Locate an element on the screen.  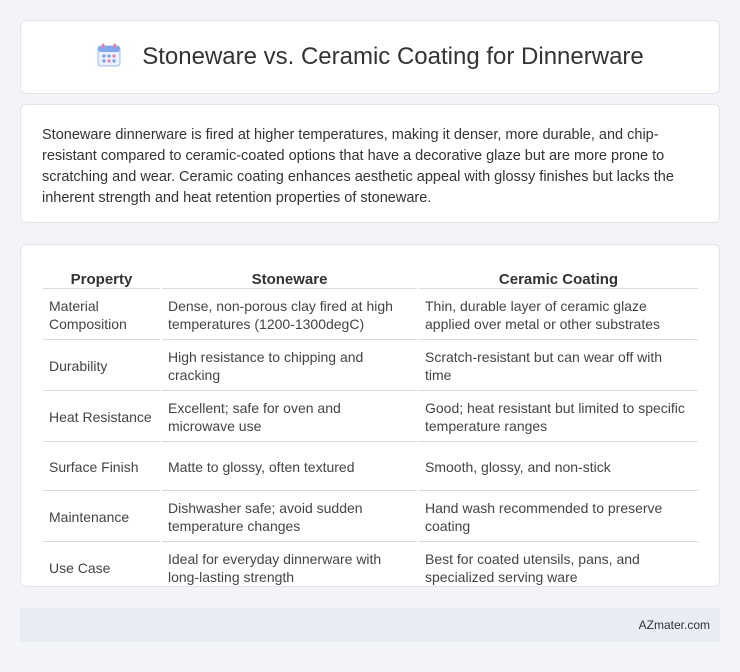
calendar-icon is located at coordinates (109, 57).